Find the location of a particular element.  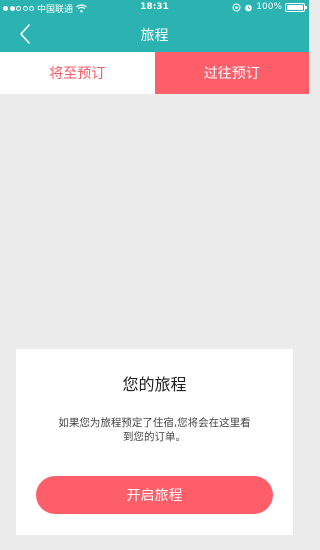

battery-percentage: 100% is located at coordinates (269, 7).